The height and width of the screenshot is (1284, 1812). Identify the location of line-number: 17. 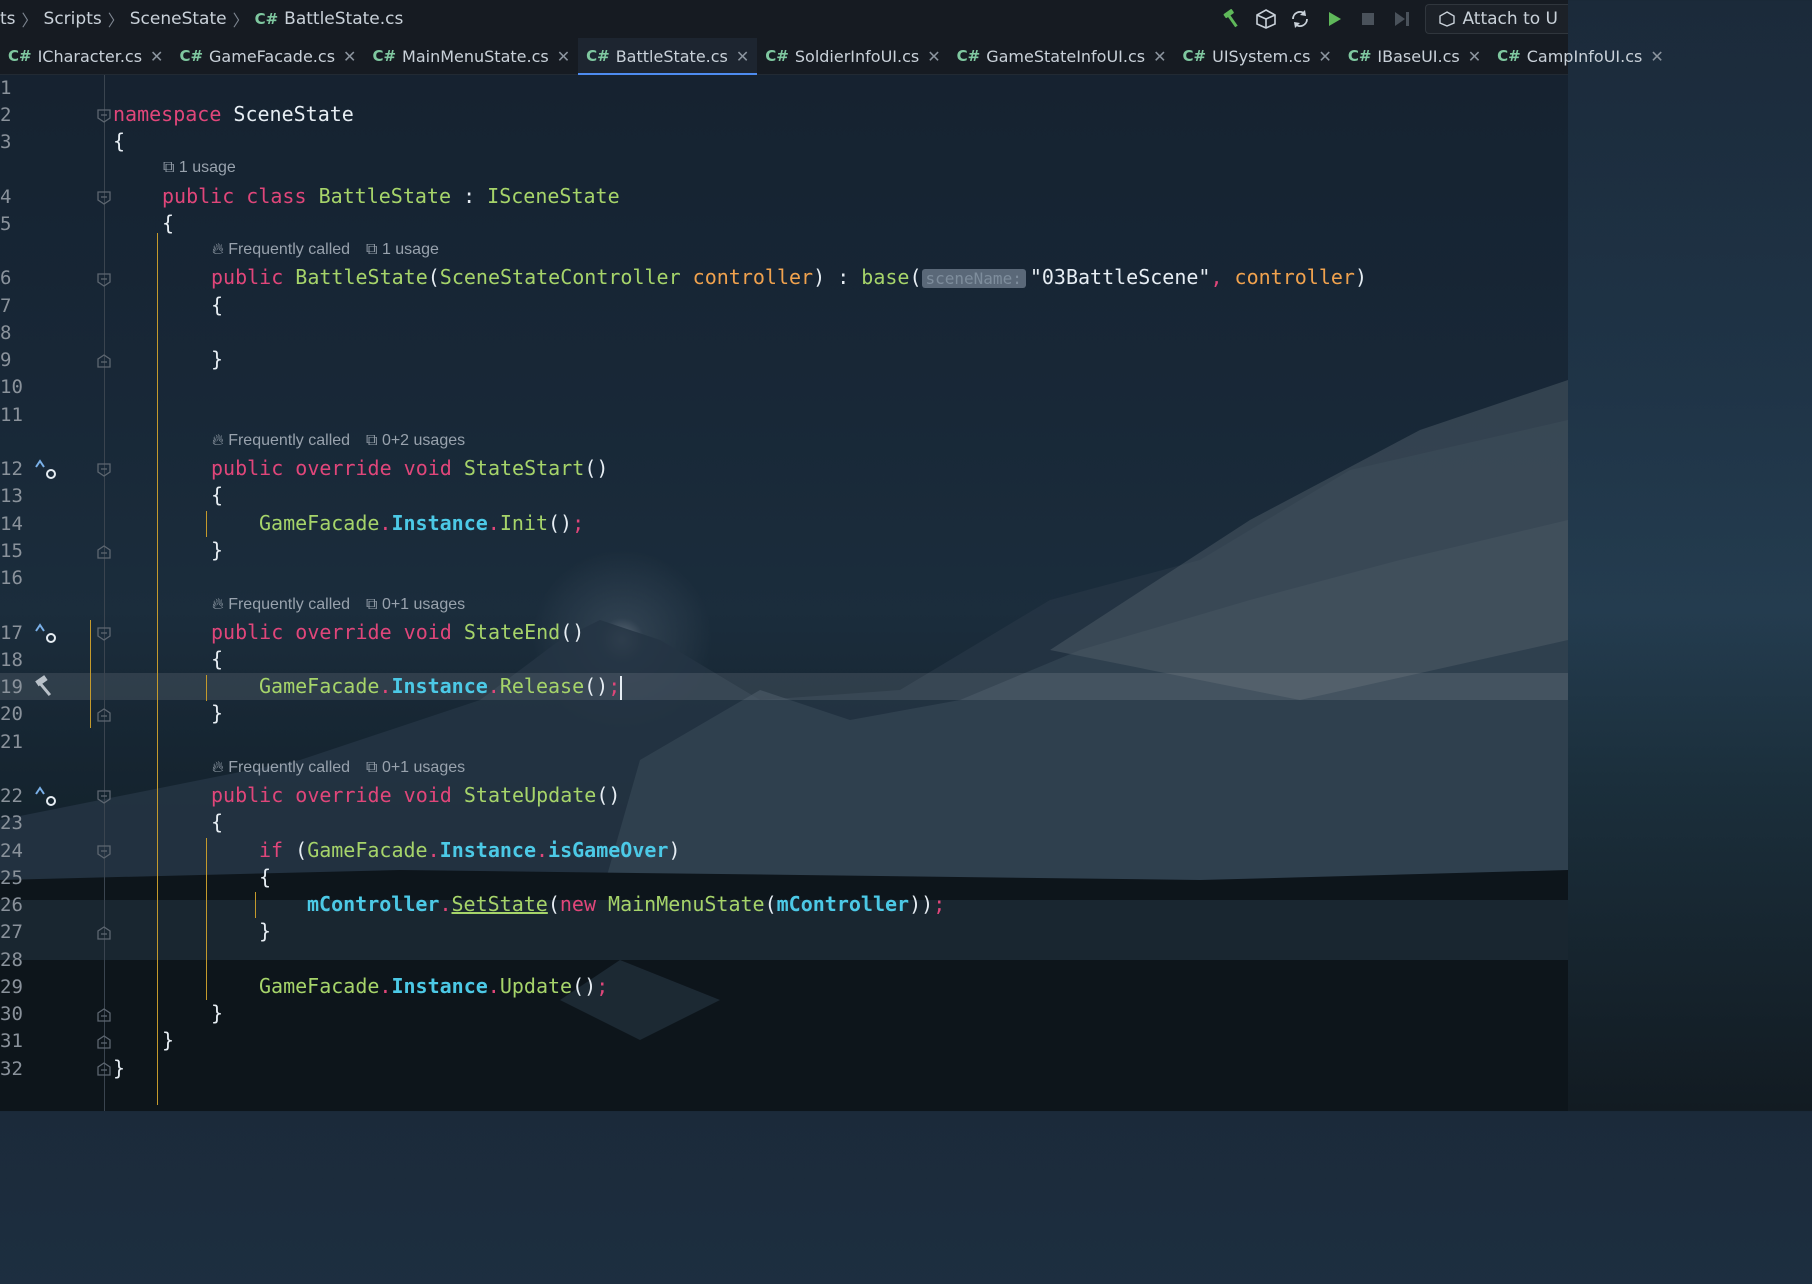
(11, 633).